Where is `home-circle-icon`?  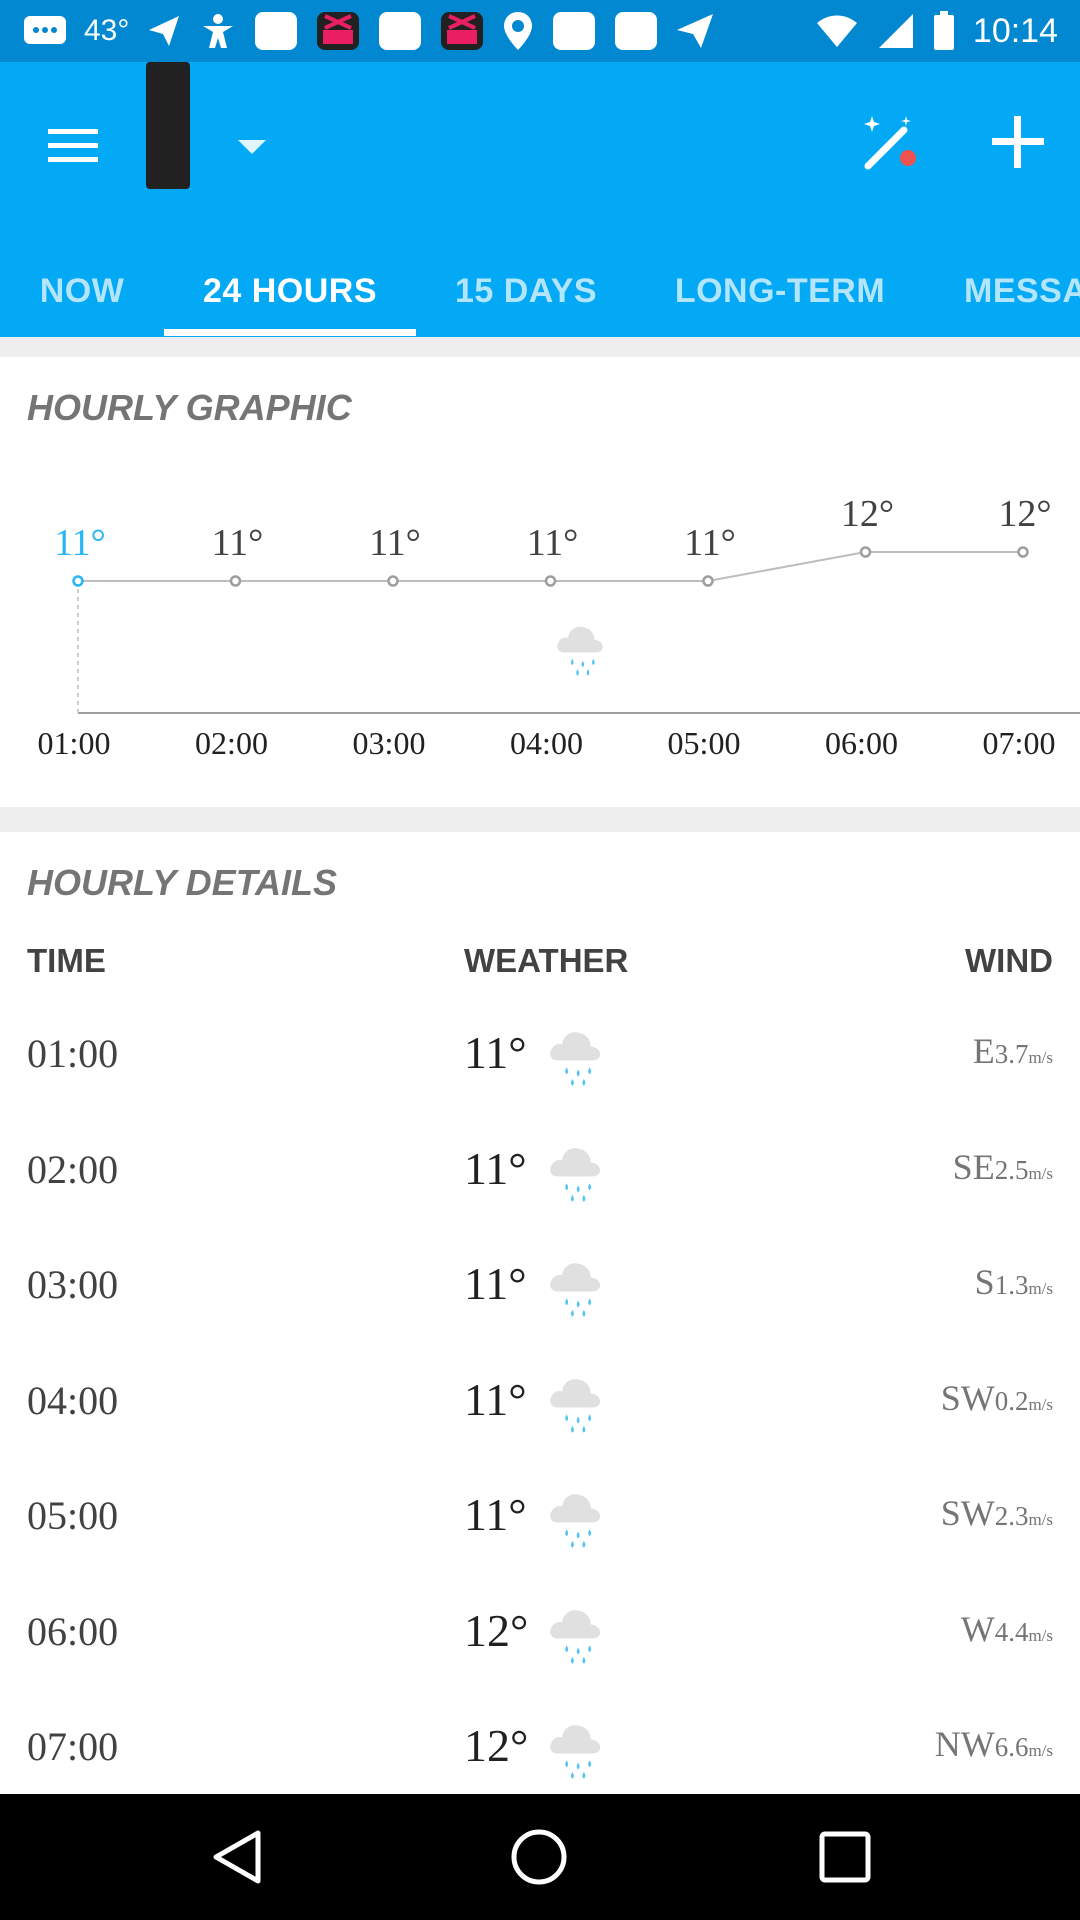 home-circle-icon is located at coordinates (539, 1857).